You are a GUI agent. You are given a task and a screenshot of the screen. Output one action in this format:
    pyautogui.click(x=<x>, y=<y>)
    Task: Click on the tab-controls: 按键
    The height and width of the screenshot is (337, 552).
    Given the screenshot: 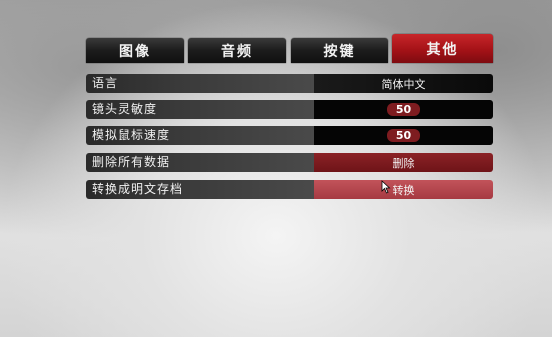 What is the action you would take?
    pyautogui.click(x=339, y=50)
    